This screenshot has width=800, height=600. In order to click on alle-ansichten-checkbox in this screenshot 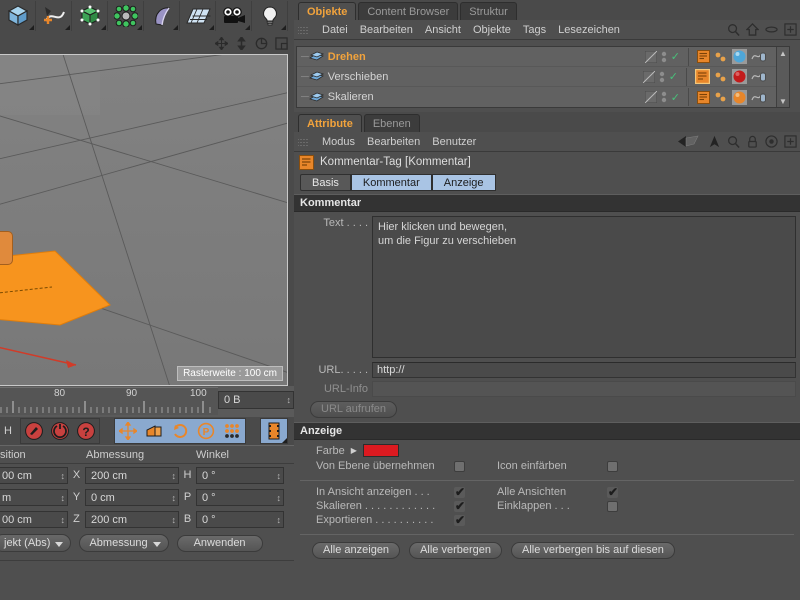, I will do `click(612, 492)`.